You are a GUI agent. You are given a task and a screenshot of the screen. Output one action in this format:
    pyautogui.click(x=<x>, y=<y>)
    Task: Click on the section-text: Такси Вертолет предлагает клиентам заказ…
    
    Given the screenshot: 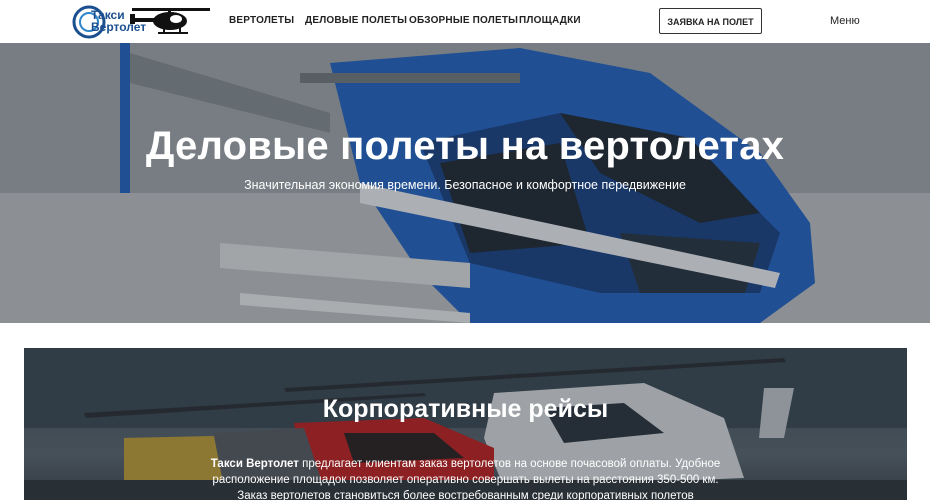 What is the action you would take?
    pyautogui.click(x=465, y=478)
    